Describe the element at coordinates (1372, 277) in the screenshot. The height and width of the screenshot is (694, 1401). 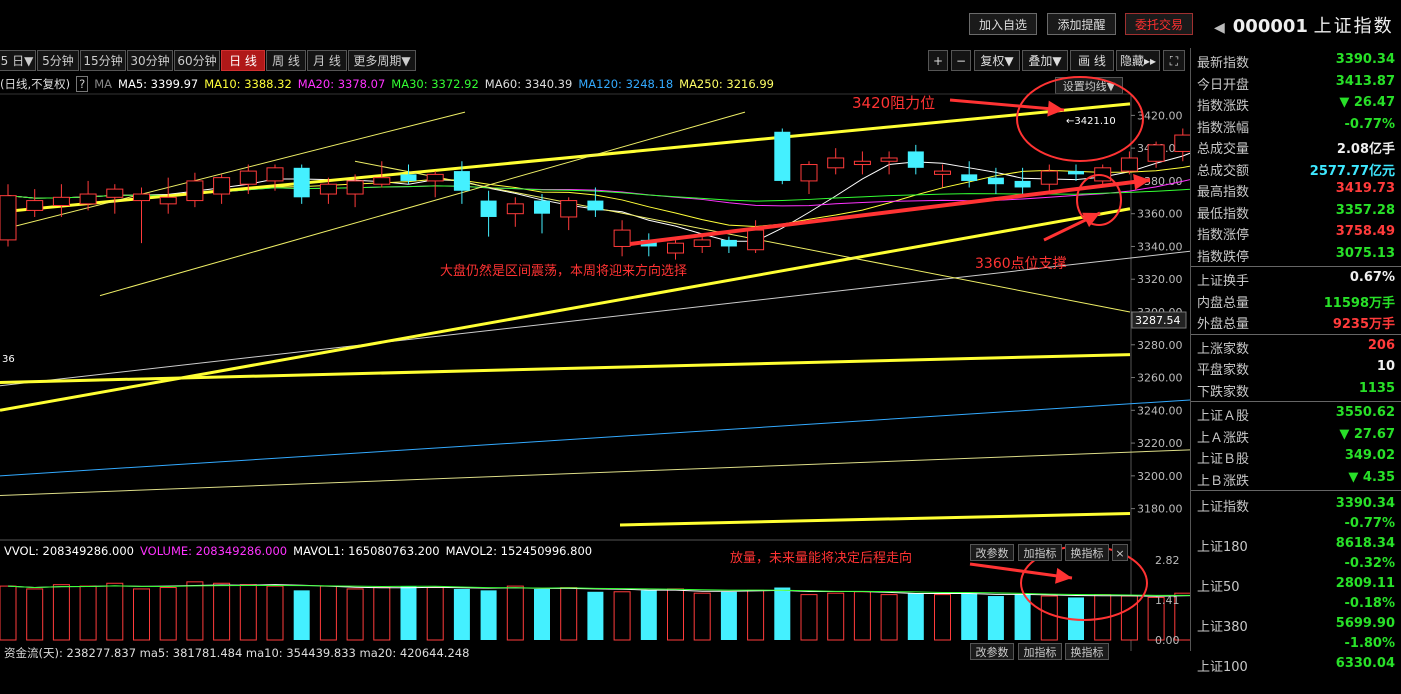
I see `quote-value: 0.67%` at that location.